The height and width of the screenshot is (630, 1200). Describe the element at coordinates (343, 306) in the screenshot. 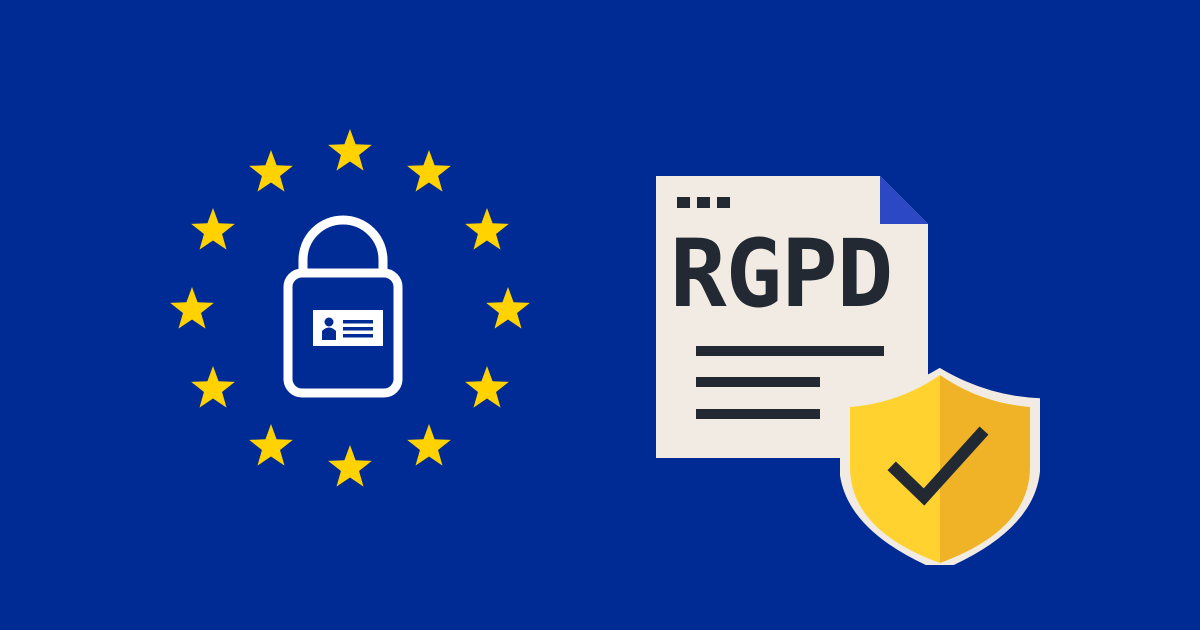

I see `padlock-id-card-icon` at that location.